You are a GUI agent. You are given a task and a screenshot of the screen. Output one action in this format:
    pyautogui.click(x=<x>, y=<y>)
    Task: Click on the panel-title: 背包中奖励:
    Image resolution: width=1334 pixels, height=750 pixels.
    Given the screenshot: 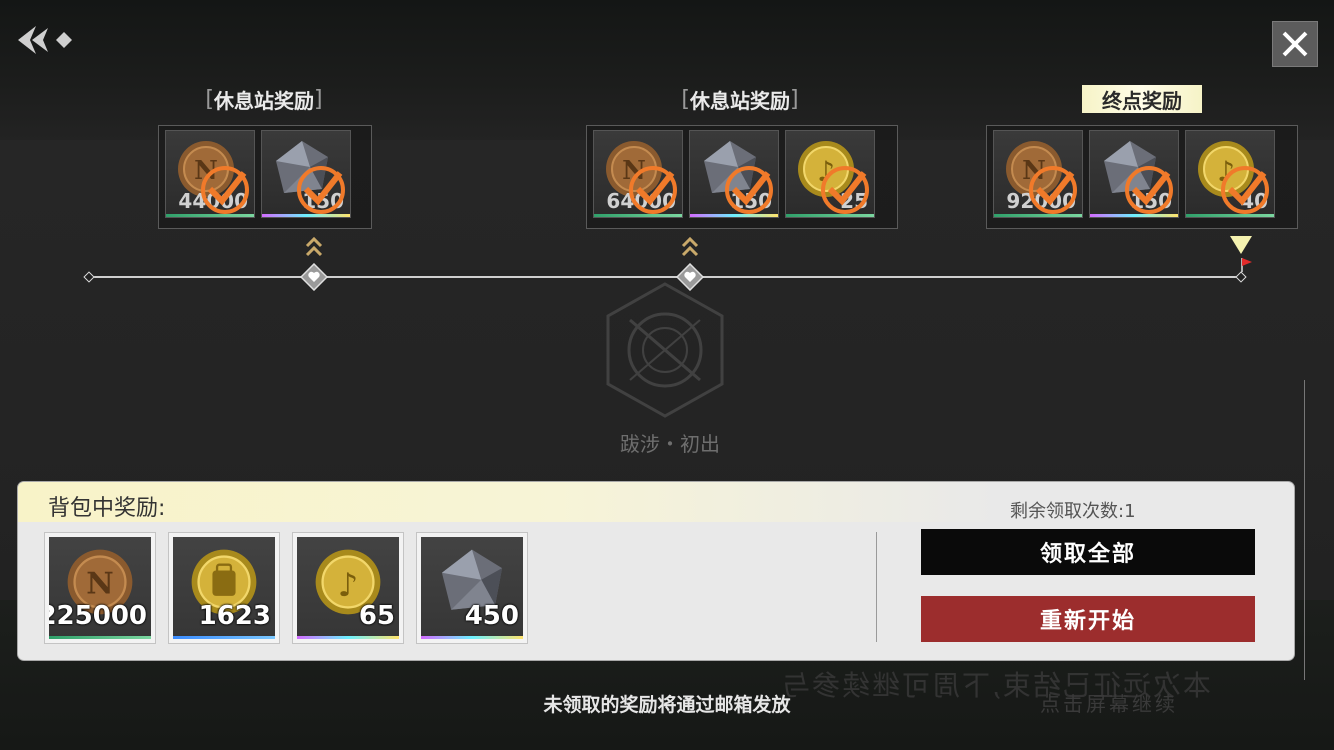 What is the action you would take?
    pyautogui.click(x=107, y=508)
    